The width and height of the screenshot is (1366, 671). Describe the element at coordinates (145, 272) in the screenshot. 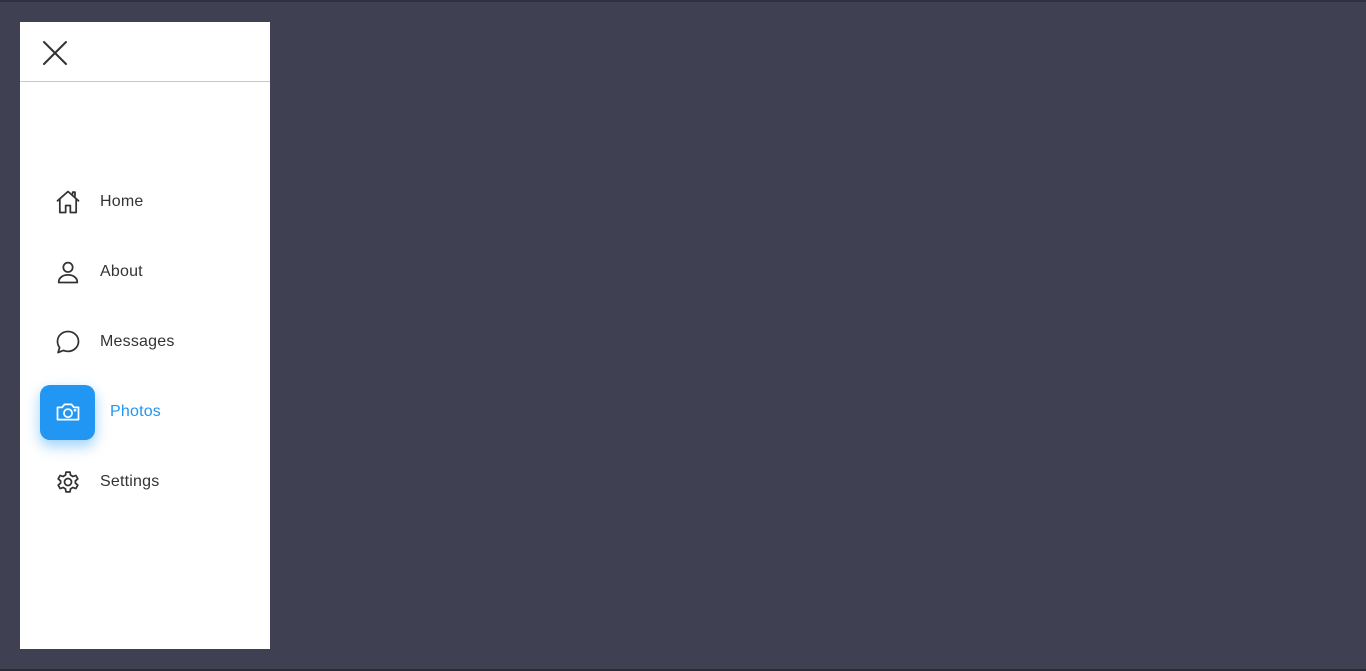

I see `sidebar-item-about: About` at that location.